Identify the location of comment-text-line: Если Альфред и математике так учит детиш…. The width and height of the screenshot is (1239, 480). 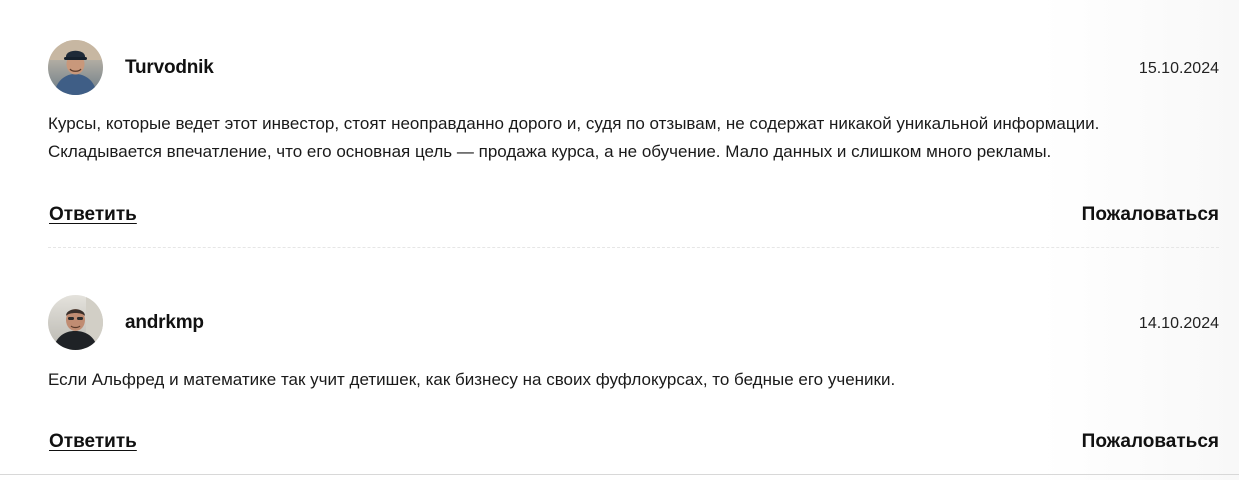
(472, 379).